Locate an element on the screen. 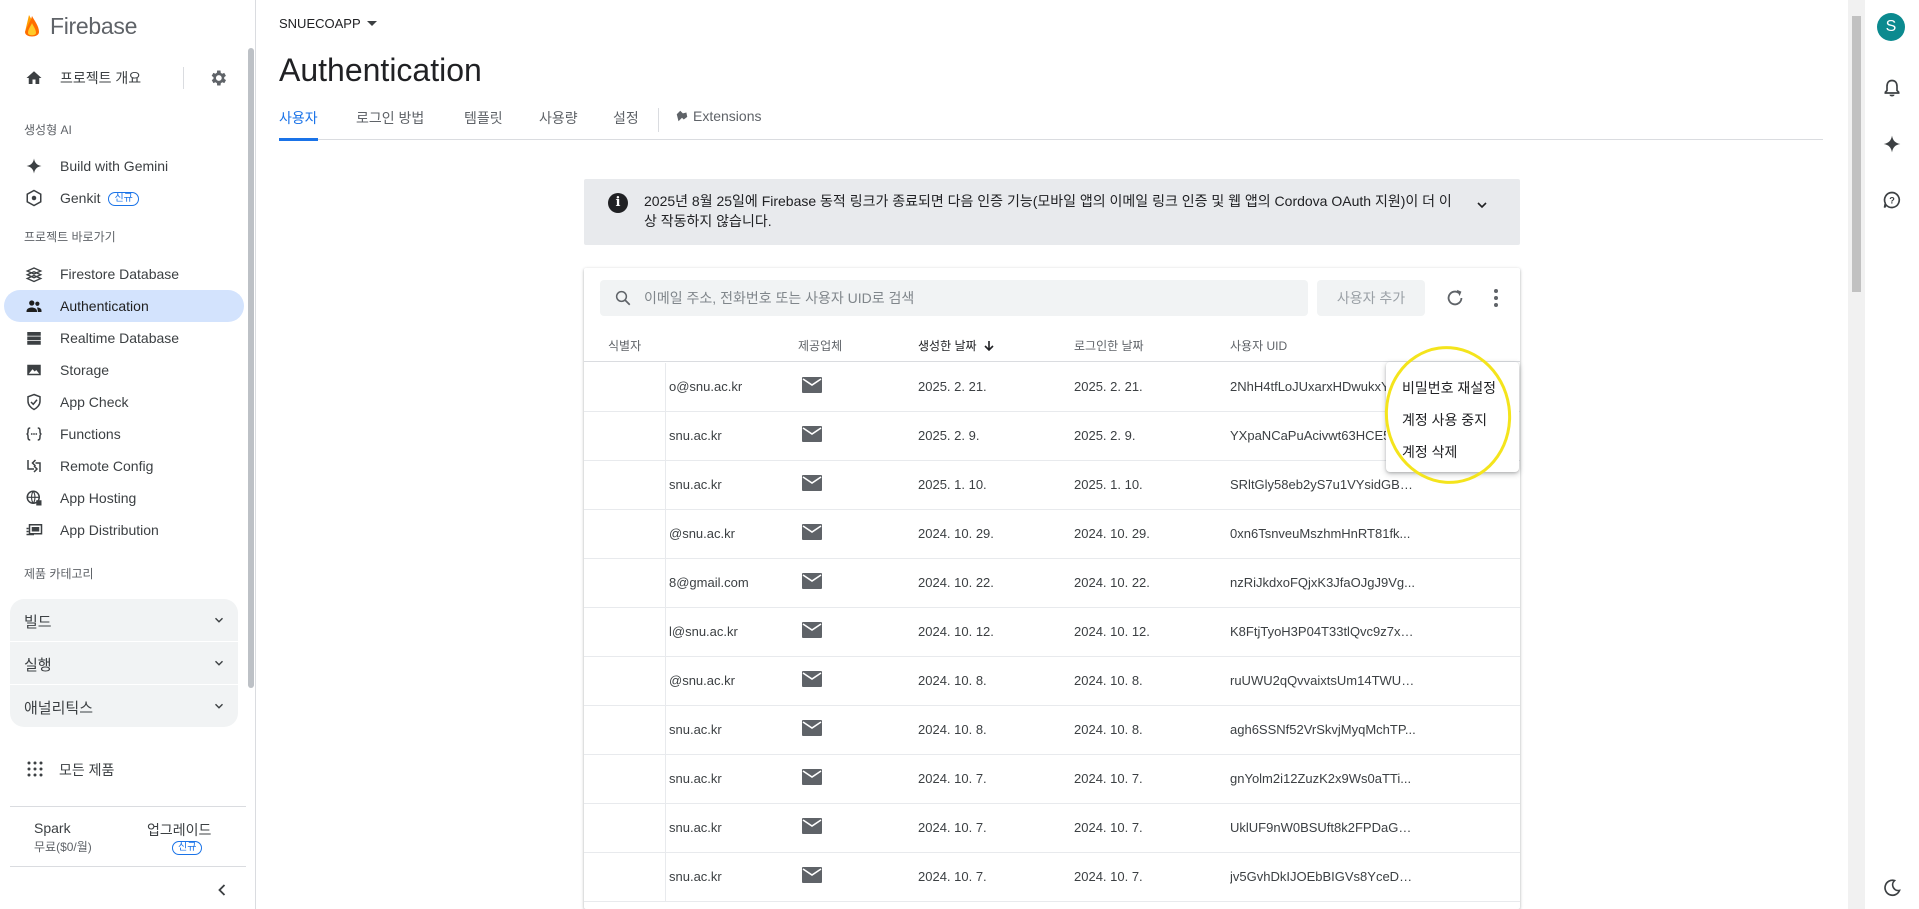 The height and width of the screenshot is (909, 1919). category-label: 실행 is located at coordinates (38, 665).